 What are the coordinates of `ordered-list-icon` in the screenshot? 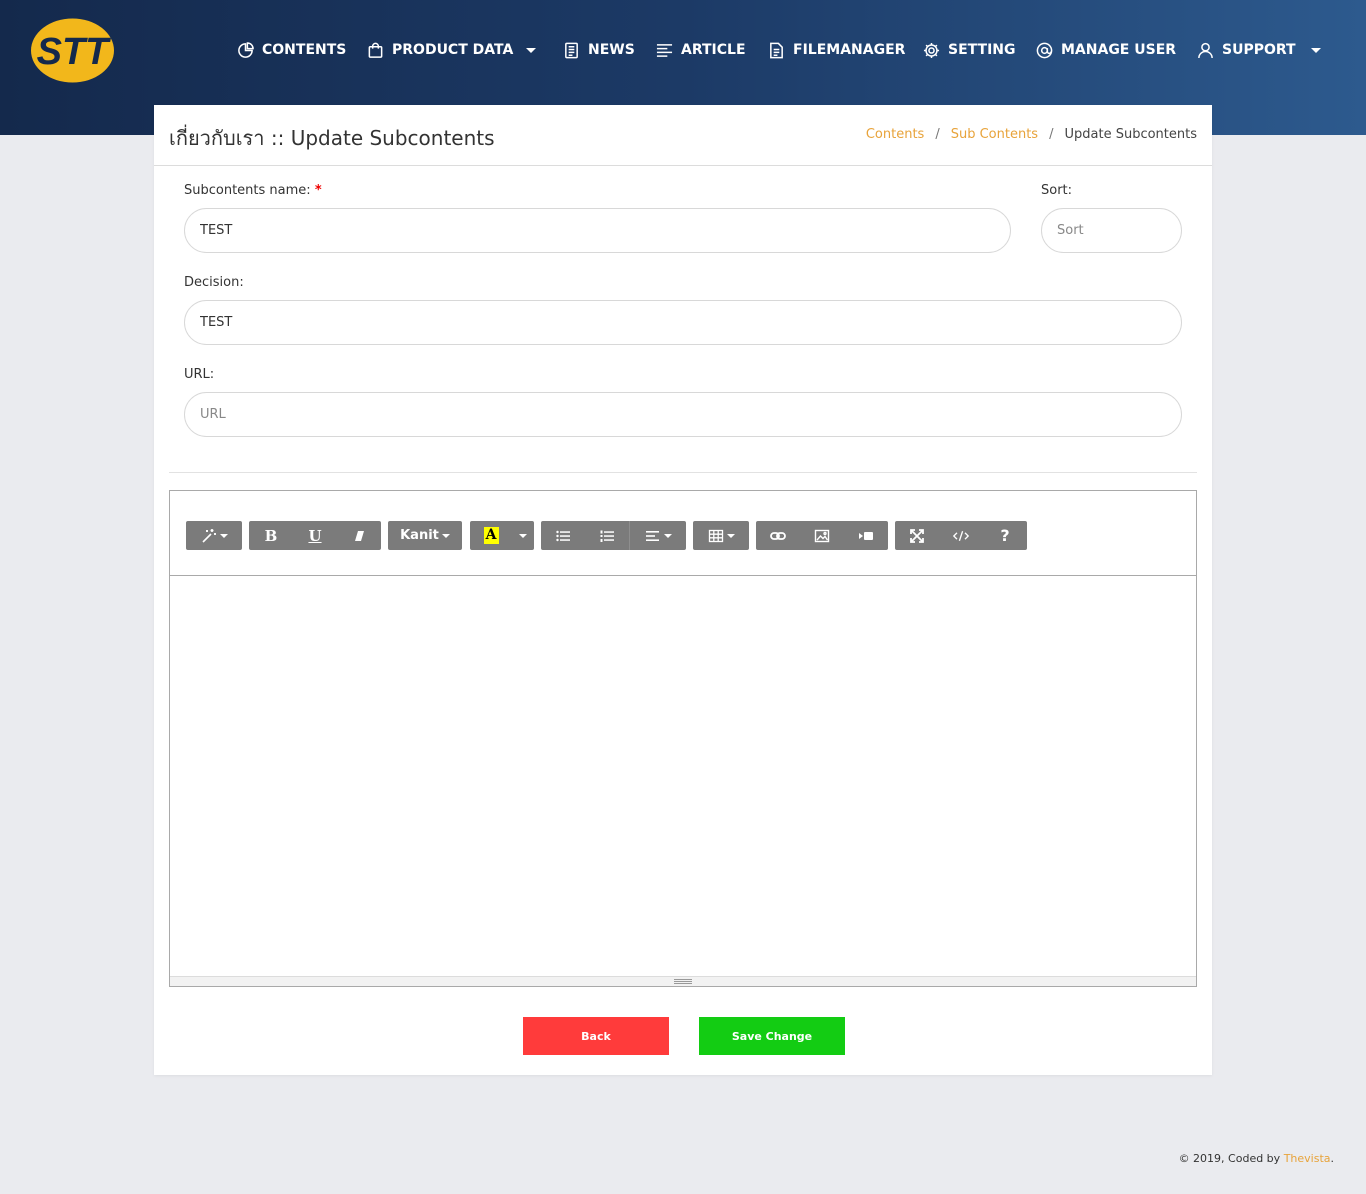 It's located at (607, 536).